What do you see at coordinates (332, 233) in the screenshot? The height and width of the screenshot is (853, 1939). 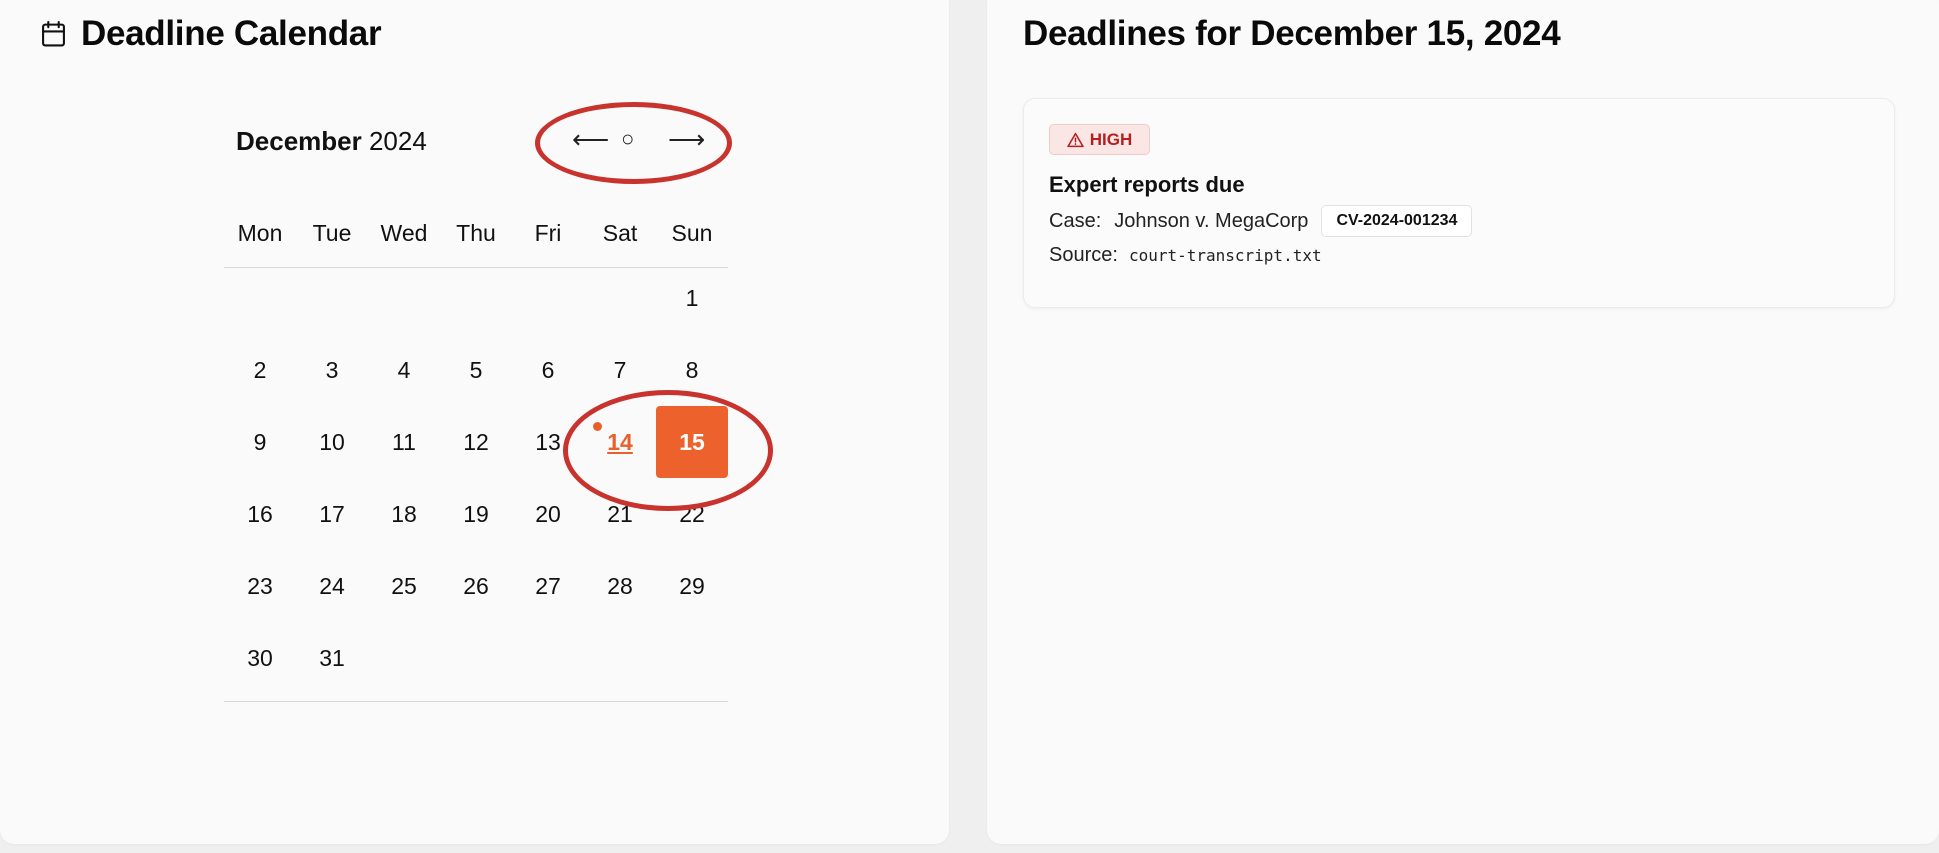 I see `weekday-tue: Tue` at bounding box center [332, 233].